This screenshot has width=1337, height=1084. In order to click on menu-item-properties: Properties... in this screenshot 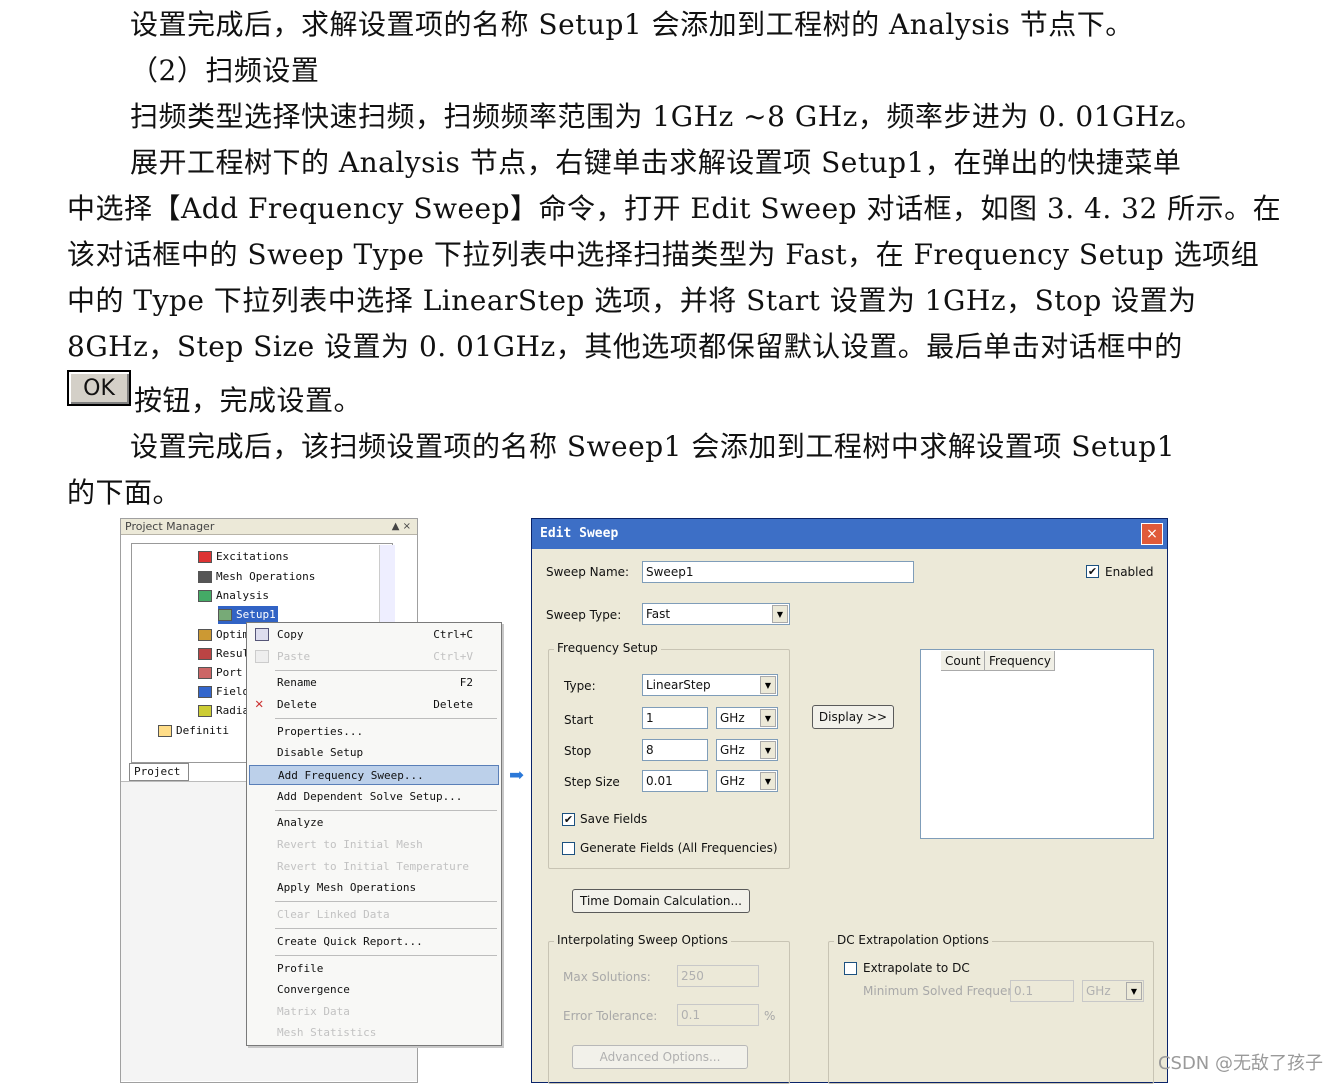, I will do `click(374, 732)`.